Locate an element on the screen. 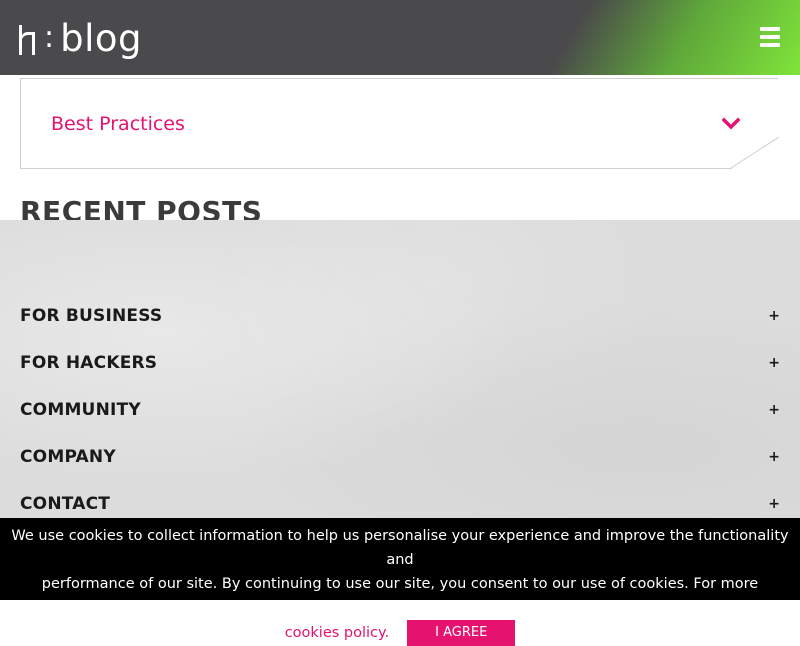 This screenshot has height=646, width=800. i-agree-button: I AGREE is located at coordinates (461, 633).